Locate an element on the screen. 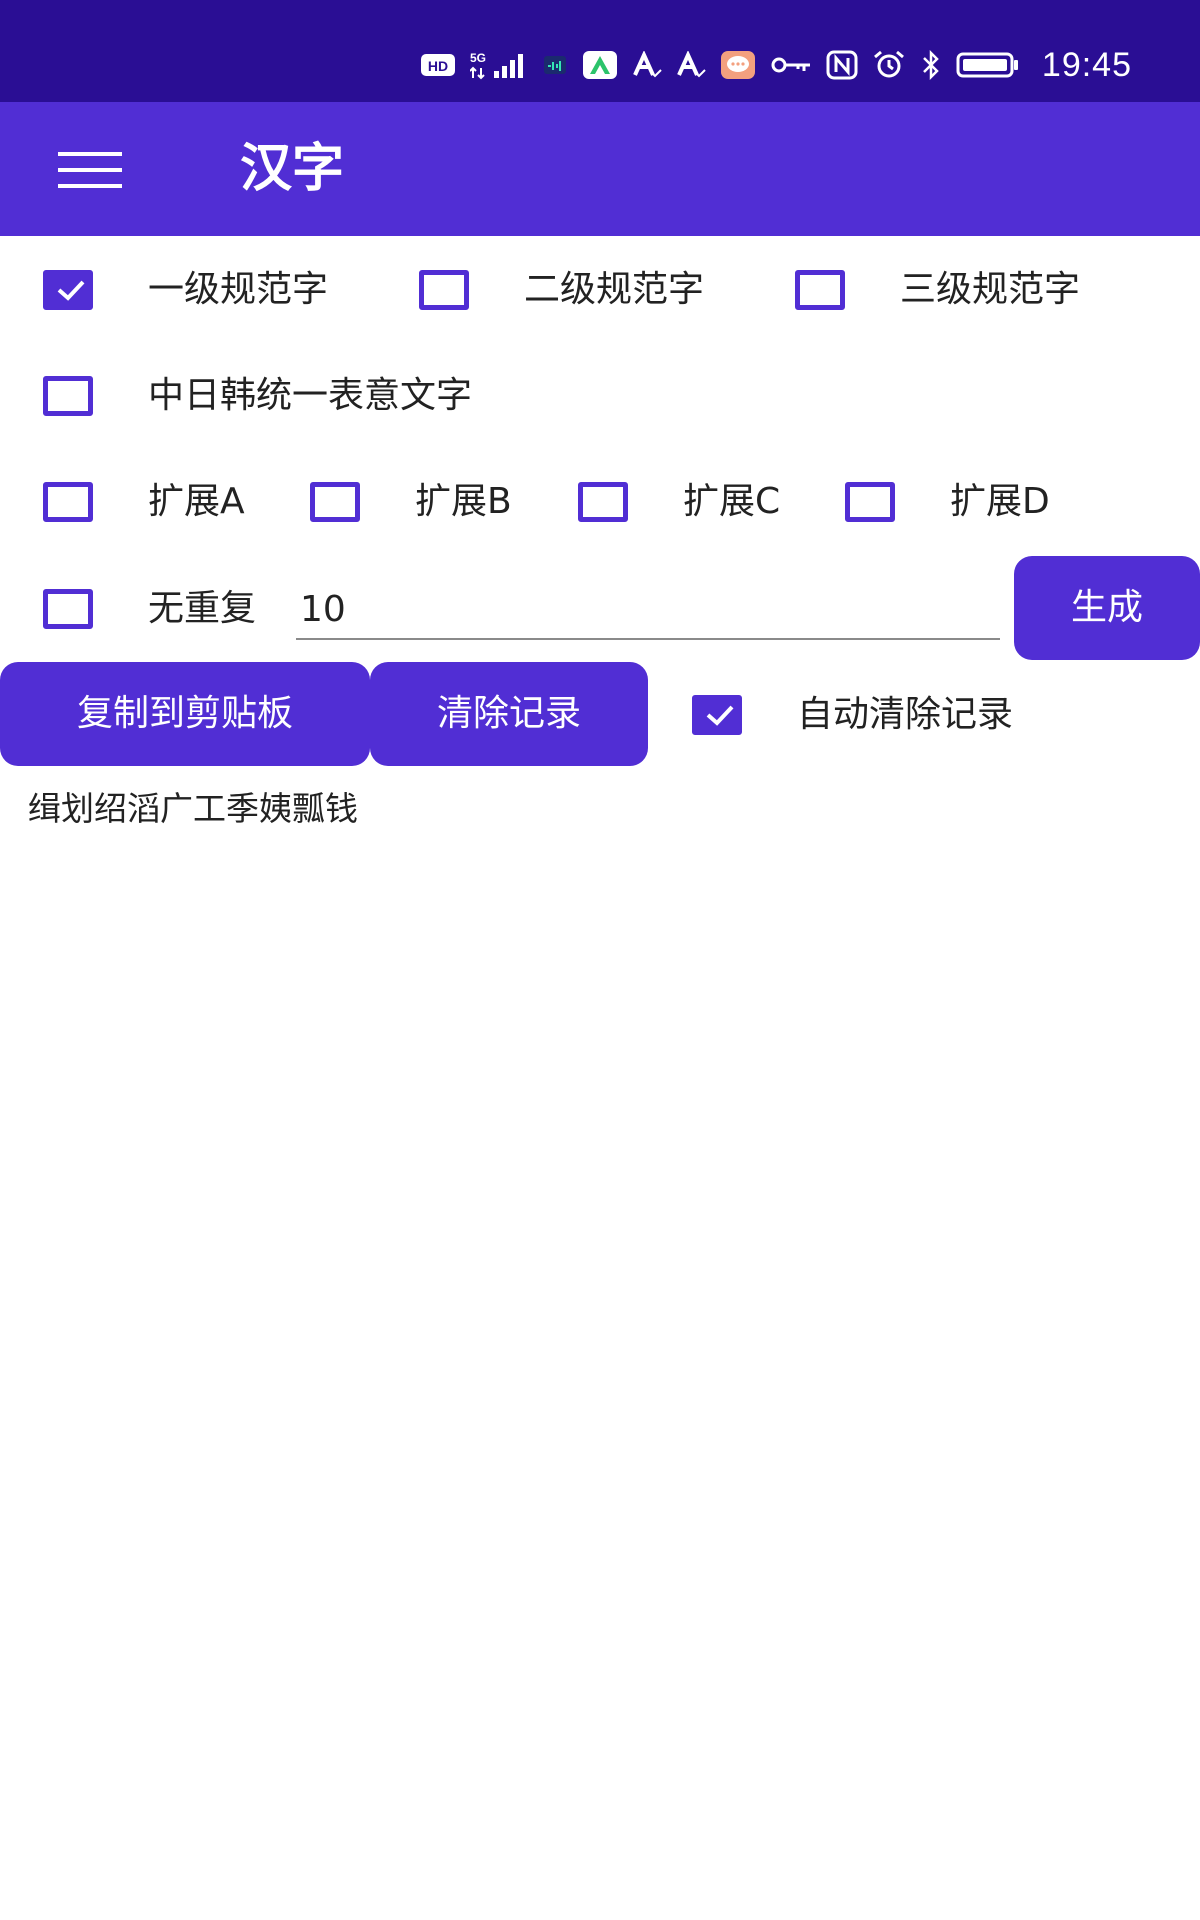 This screenshot has height=1920, width=1200. checkbox-ext-a is located at coordinates (68, 502).